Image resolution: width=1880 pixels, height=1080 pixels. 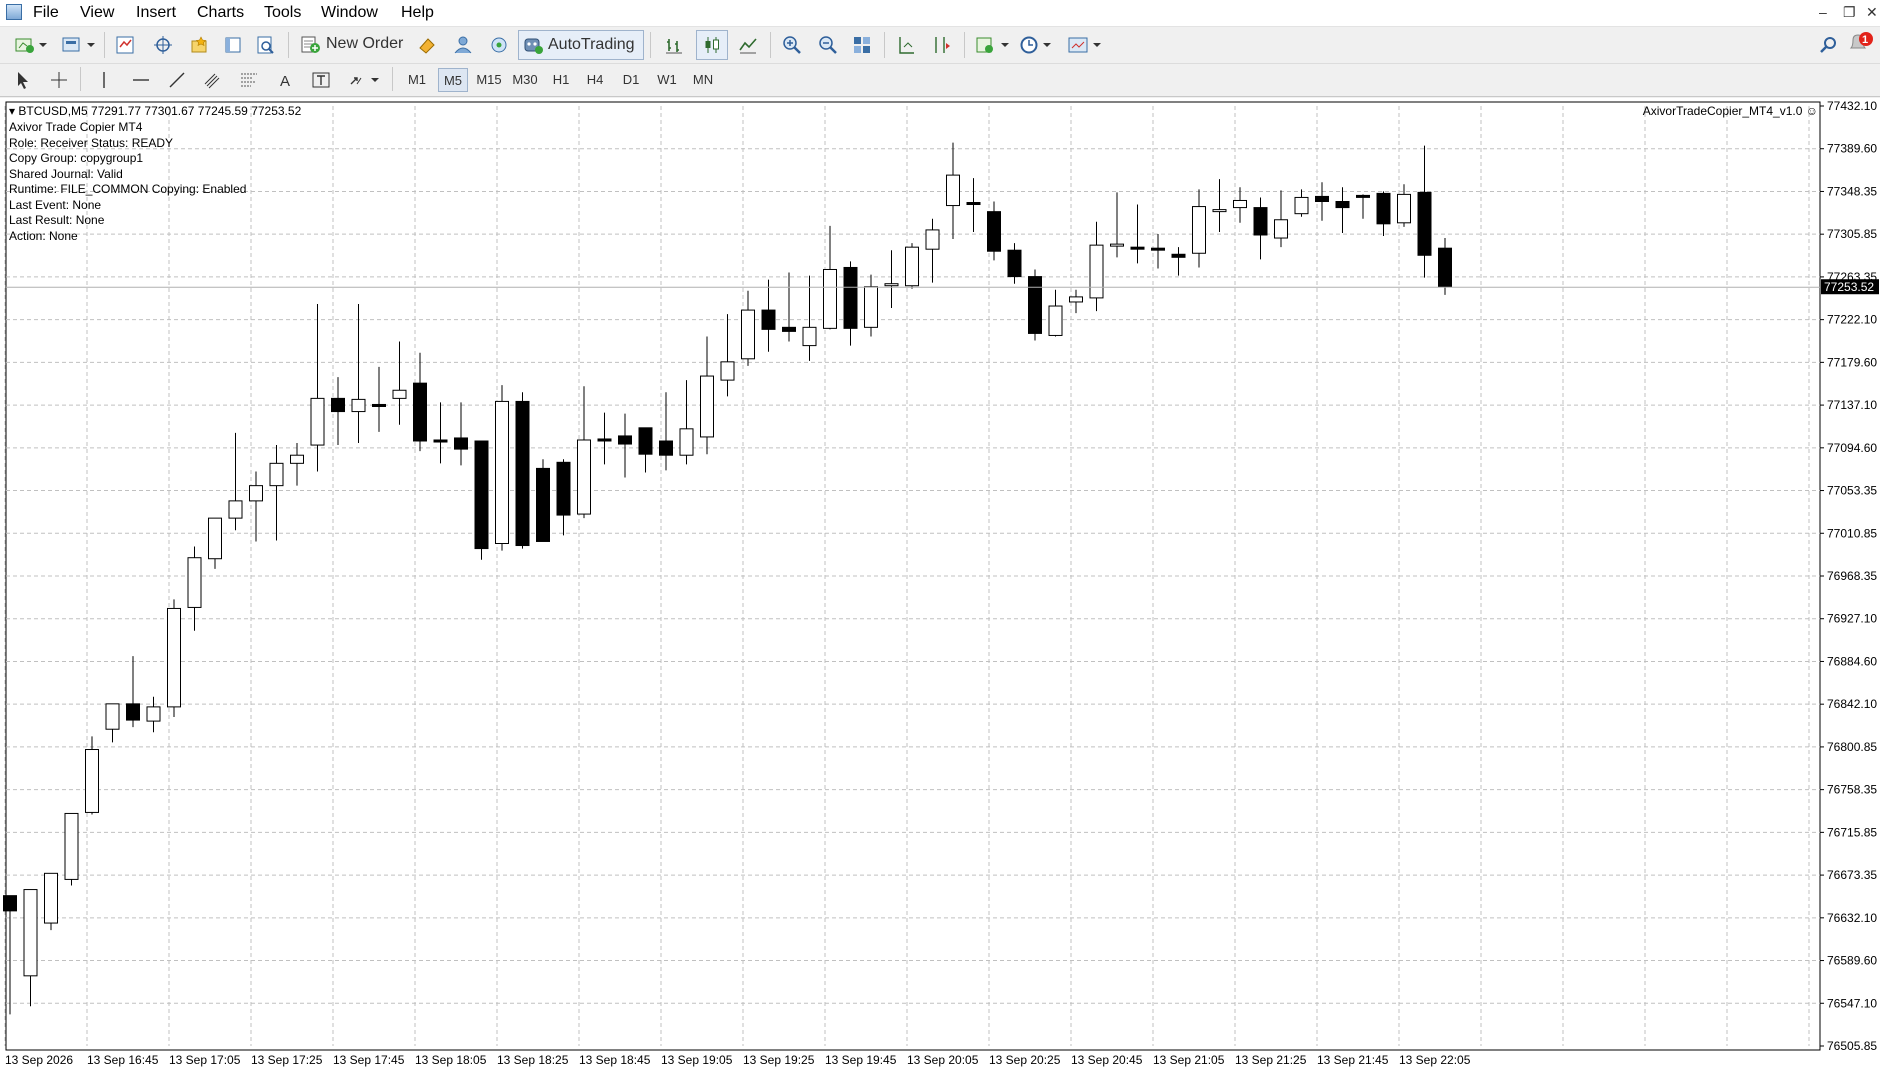 I want to click on timeframe-w1: W1, so click(x=667, y=80).